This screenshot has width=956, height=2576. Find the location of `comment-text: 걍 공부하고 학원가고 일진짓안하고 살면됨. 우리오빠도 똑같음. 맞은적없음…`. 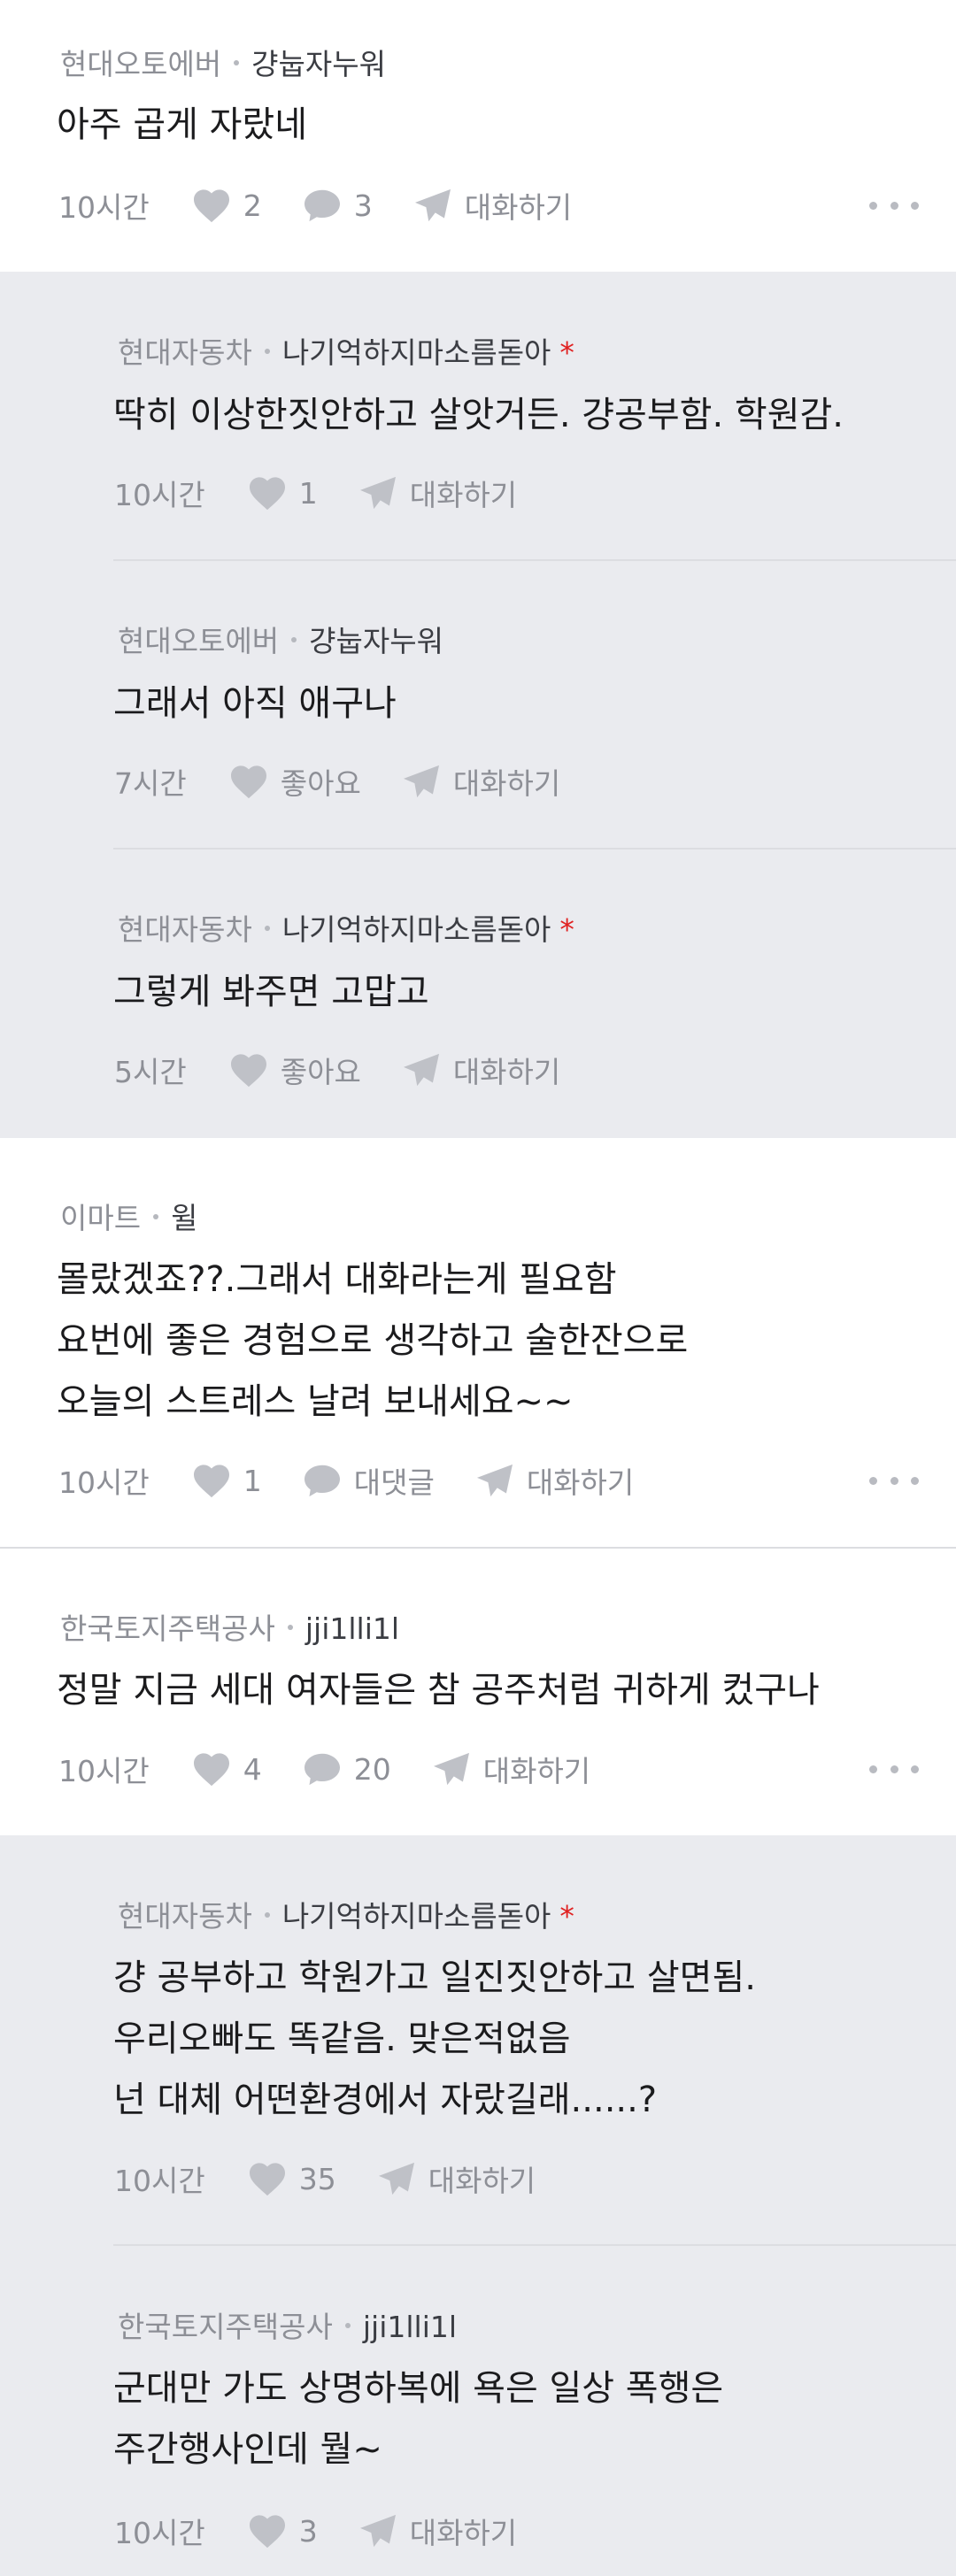

comment-text: 걍 공부하고 학원가고 일진짓안하고 살면됨. 우리오빠도 똑같음. 맞은적없음… is located at coordinates (434, 2038).